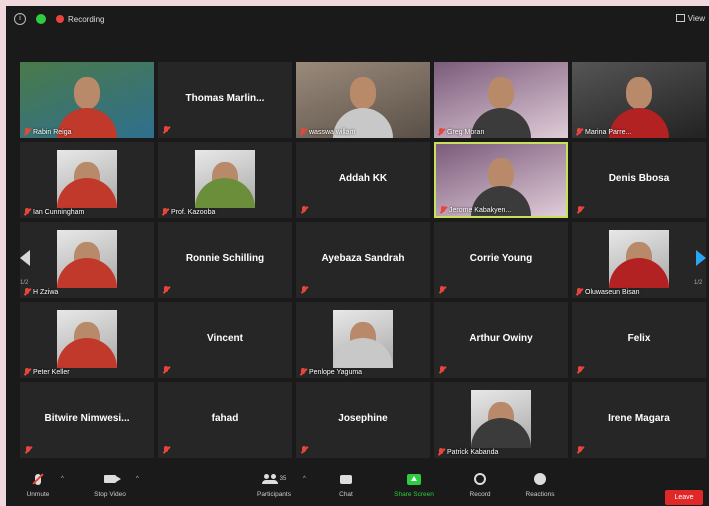  I want to click on next-page-arrow-icon, so click(701, 258).